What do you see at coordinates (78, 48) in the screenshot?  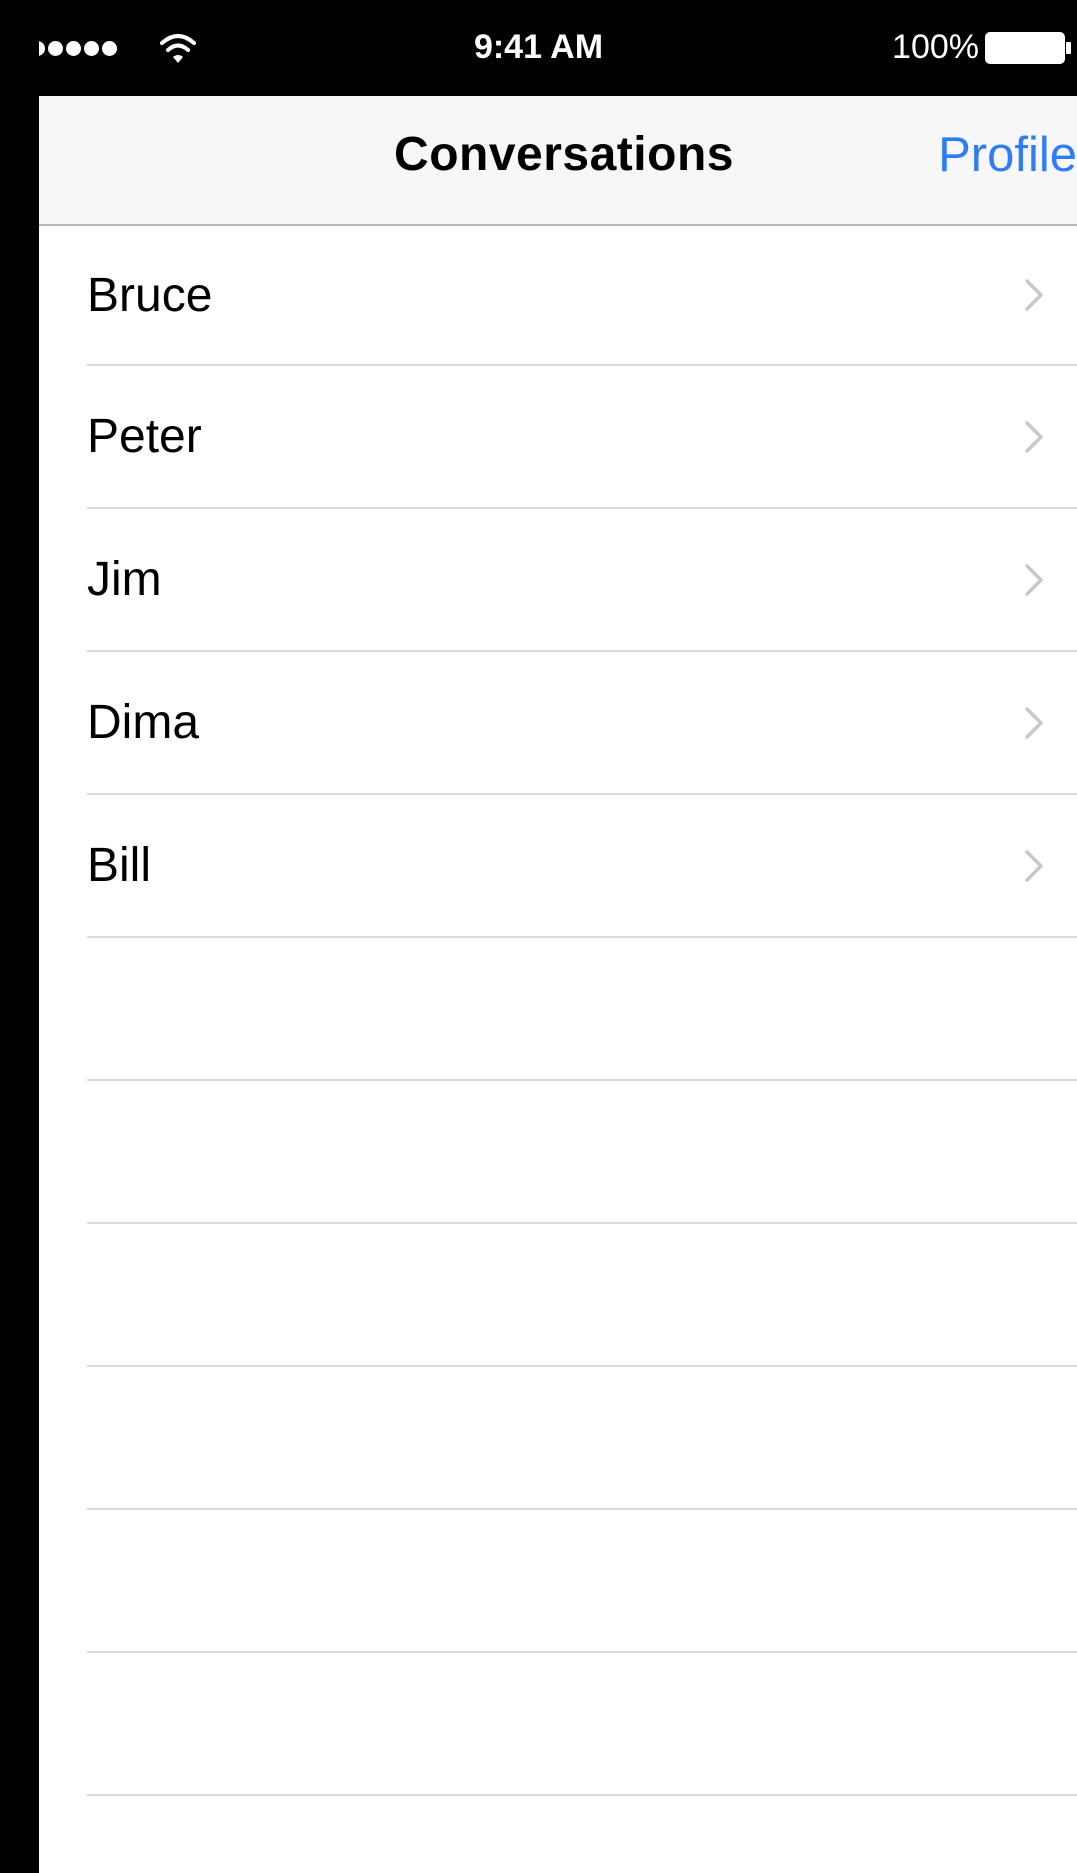 I see `signal-dots-icon` at bounding box center [78, 48].